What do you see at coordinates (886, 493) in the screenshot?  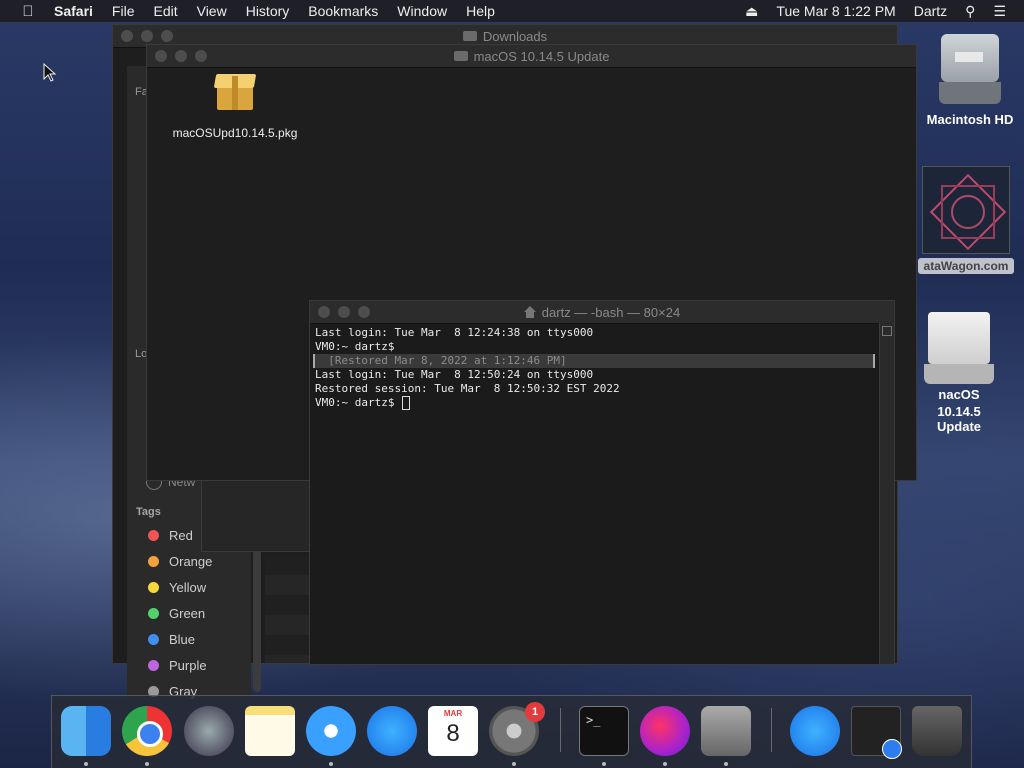 I see `terminal-scrollbar` at bounding box center [886, 493].